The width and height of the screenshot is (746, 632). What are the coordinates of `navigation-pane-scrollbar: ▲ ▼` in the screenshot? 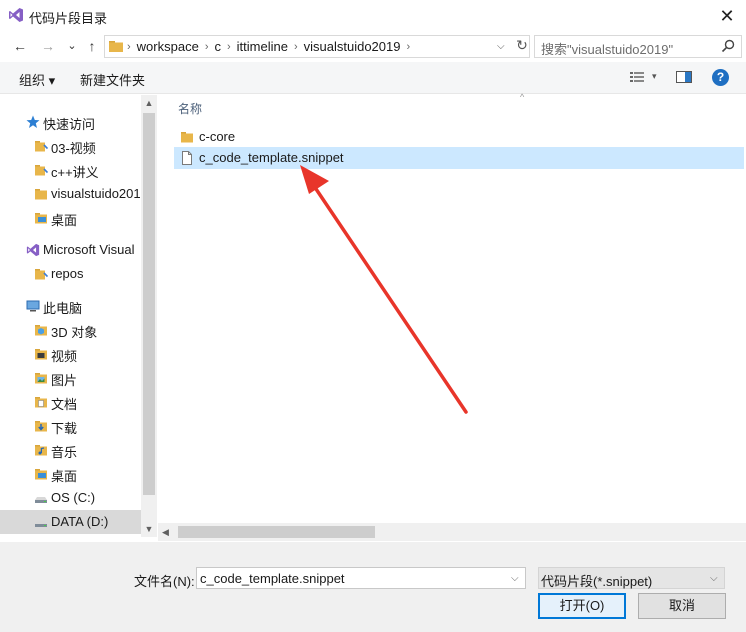 It's located at (149, 316).